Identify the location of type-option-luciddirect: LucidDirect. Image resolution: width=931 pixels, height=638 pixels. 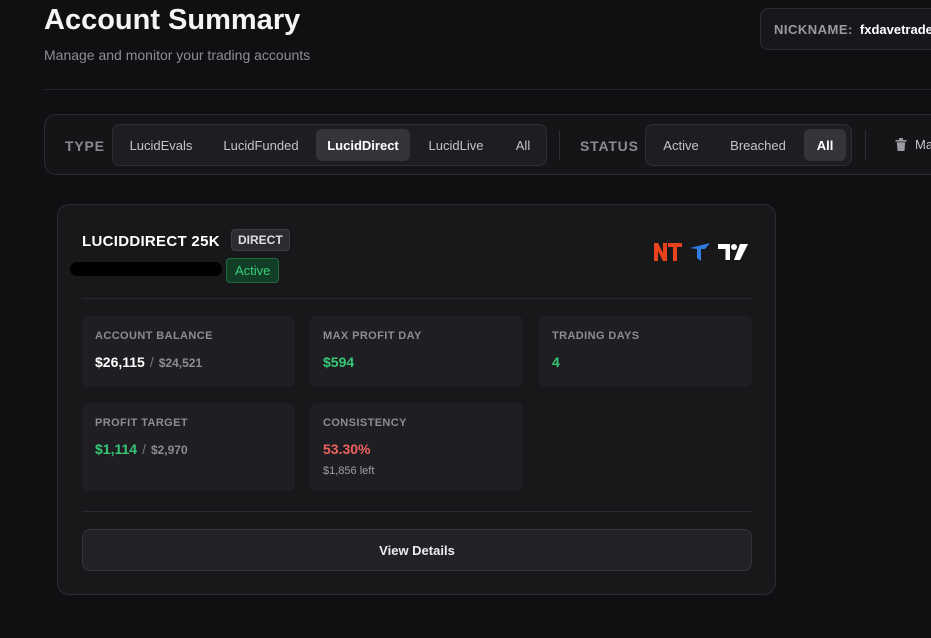
(363, 145).